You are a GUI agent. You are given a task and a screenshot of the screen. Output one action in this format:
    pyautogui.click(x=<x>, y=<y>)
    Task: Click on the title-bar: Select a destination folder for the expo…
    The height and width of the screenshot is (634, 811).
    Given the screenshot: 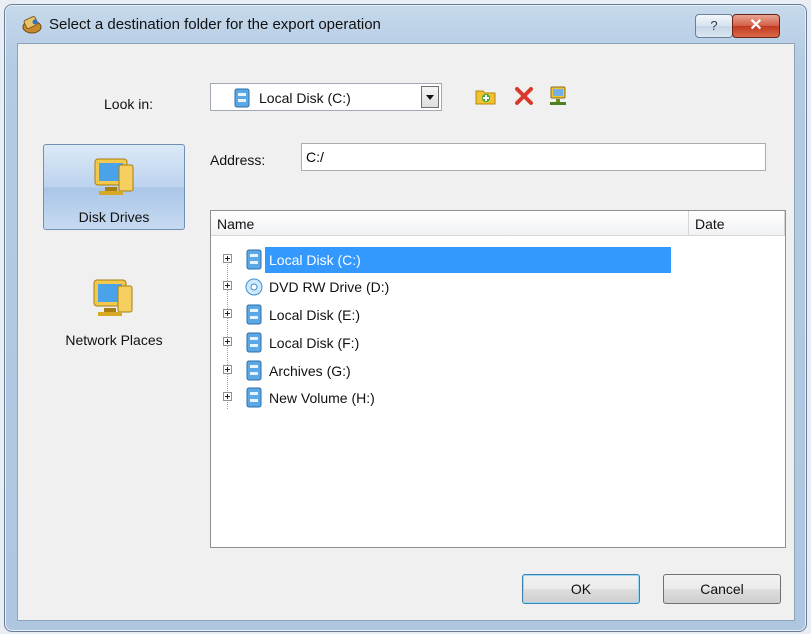 What is the action you would take?
    pyautogui.click(x=405, y=23)
    